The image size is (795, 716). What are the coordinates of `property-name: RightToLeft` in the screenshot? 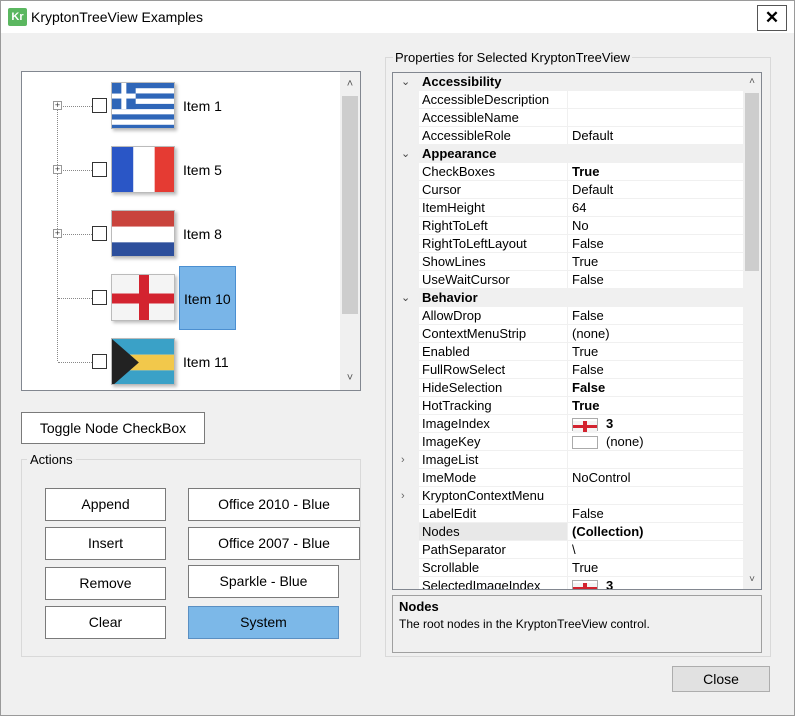 It's located at (493, 226).